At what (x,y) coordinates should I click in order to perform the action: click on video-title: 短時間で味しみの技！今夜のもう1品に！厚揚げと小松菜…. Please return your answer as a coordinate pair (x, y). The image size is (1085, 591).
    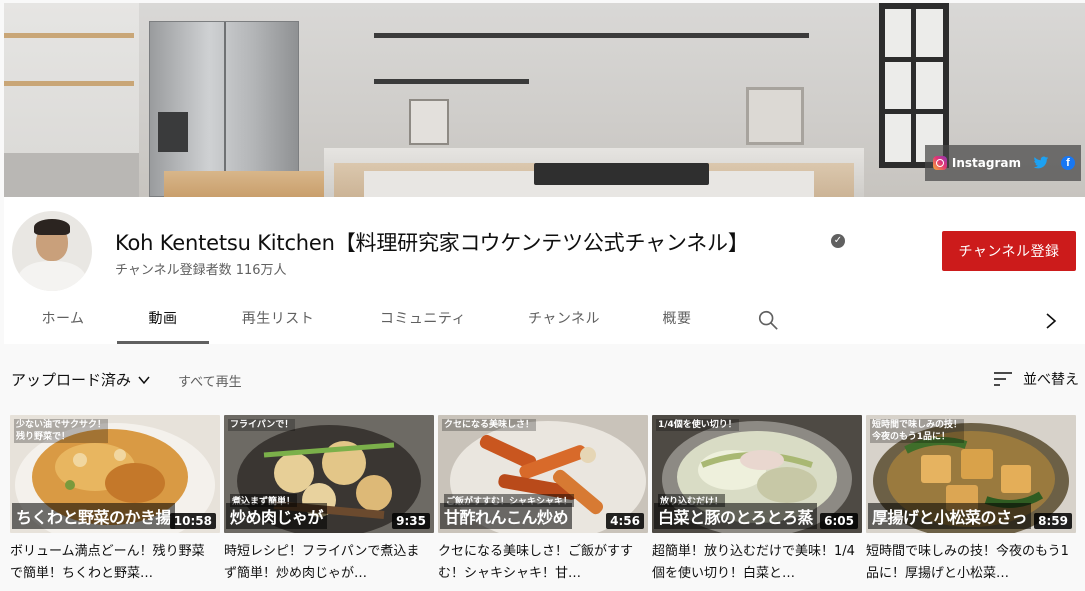
    Looking at the image, I should click on (968, 563).